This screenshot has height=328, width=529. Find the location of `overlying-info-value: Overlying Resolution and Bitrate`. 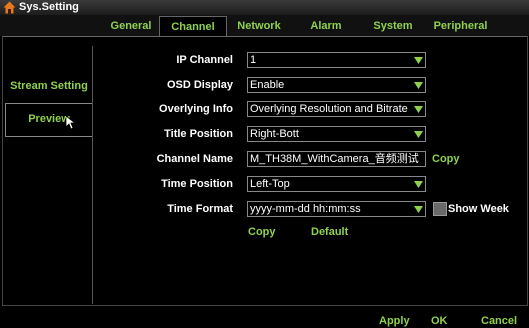

overlying-info-value: Overlying Resolution and Bitrate is located at coordinates (329, 109).